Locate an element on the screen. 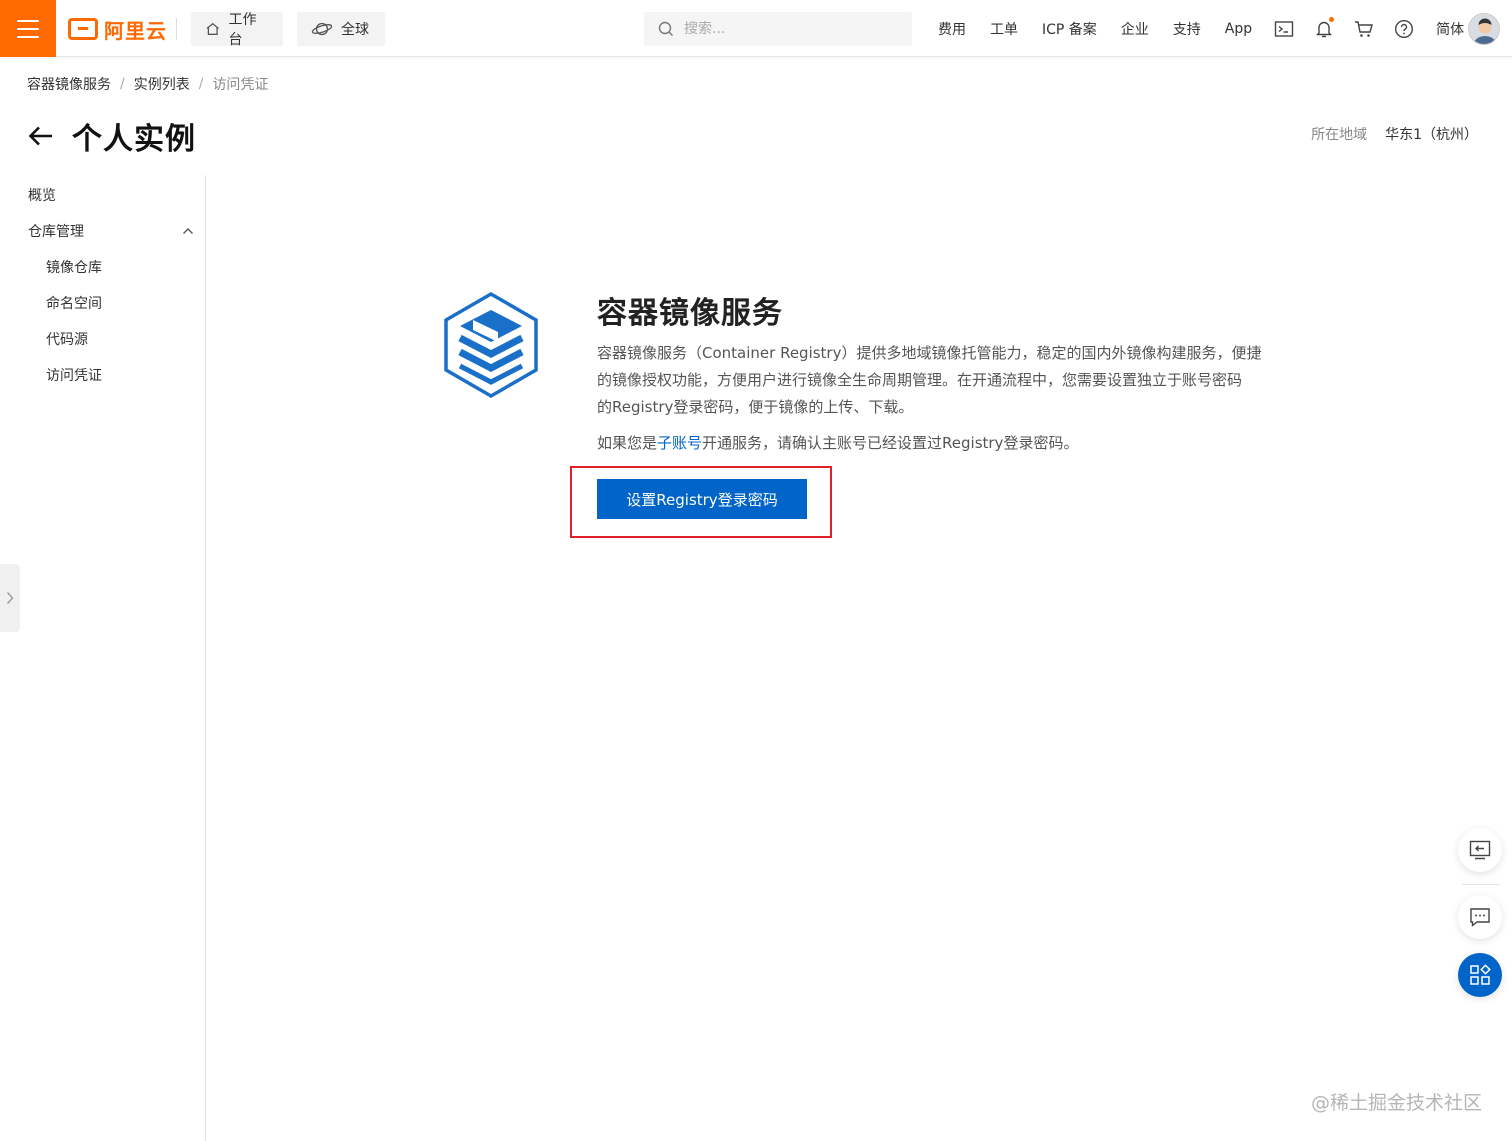  top-links: 费用 工单 ICP 备案 企业 支持 App 简体 is located at coordinates (1201, 28).